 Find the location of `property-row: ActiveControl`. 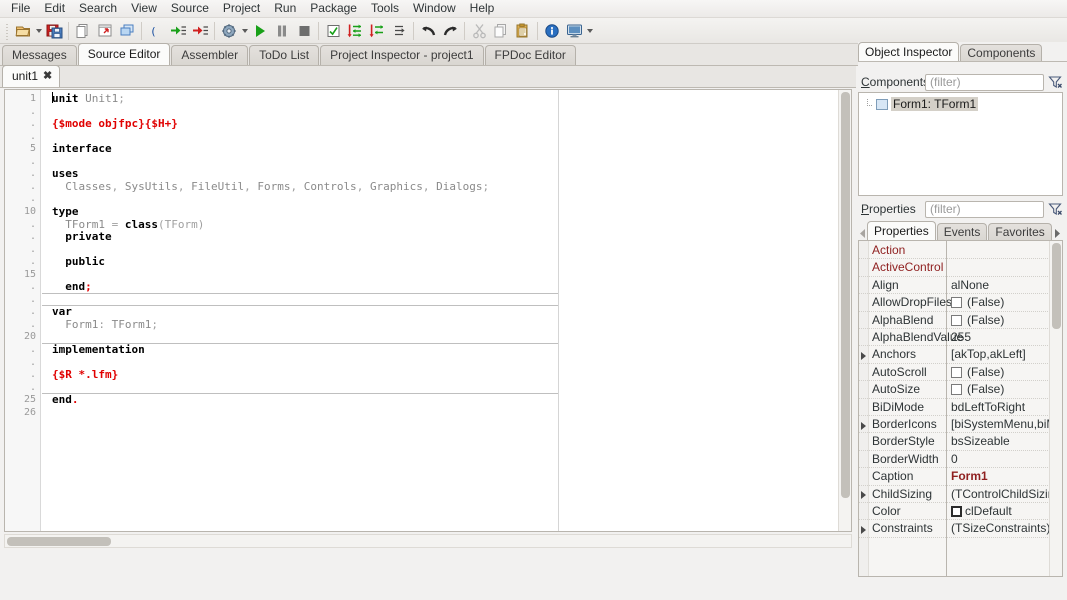

property-row: ActiveControl is located at coordinates (960, 268).